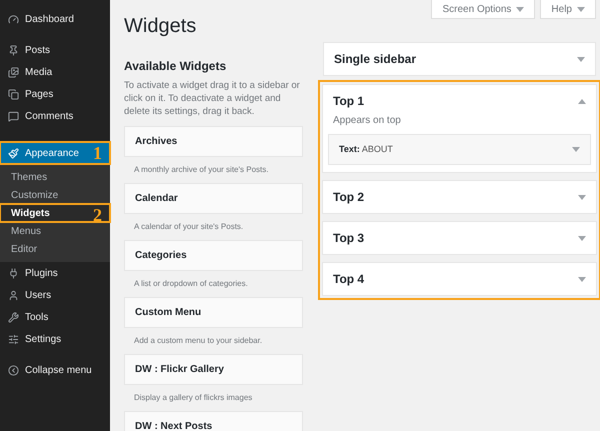  Describe the element at coordinates (459, 149) in the screenshot. I see `placed-widget: Text: ABOUT` at that location.